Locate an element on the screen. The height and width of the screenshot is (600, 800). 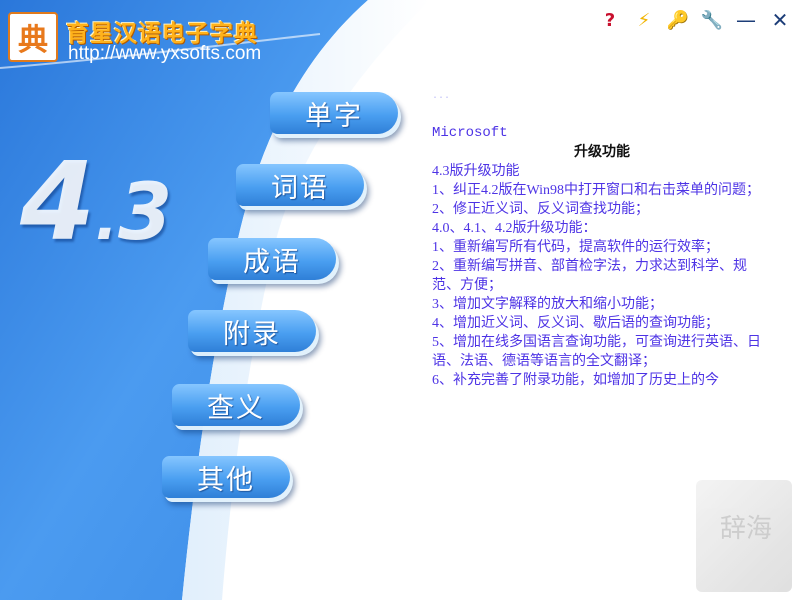
logo: 典 is located at coordinates (33, 37).